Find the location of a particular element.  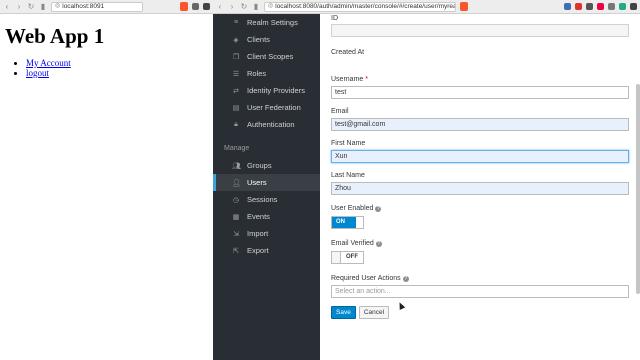

sidebar-item-label: Identity Providers is located at coordinates (276, 90).